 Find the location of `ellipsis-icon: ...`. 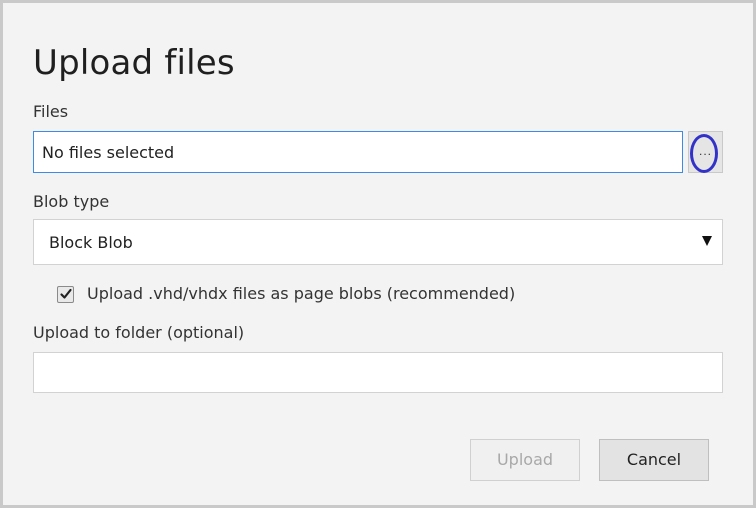

ellipsis-icon: ... is located at coordinates (705, 151).